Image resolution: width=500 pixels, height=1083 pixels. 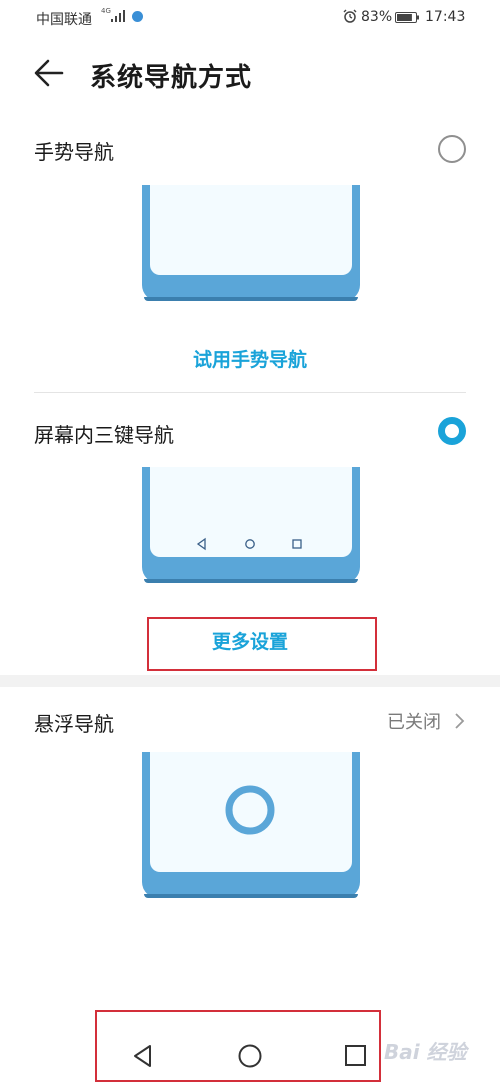 I want to click on alarm-icon, so click(x=350, y=16).